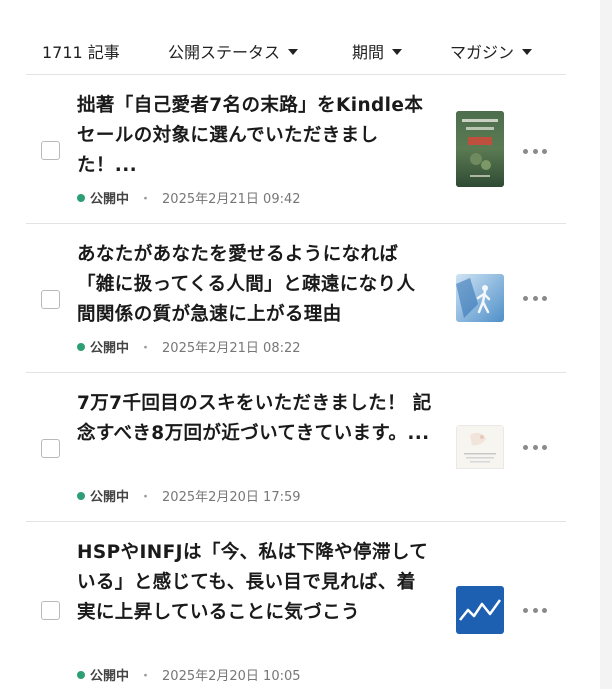 The width and height of the screenshot is (612, 692). I want to click on filter-period-label: 期間, so click(368, 52).